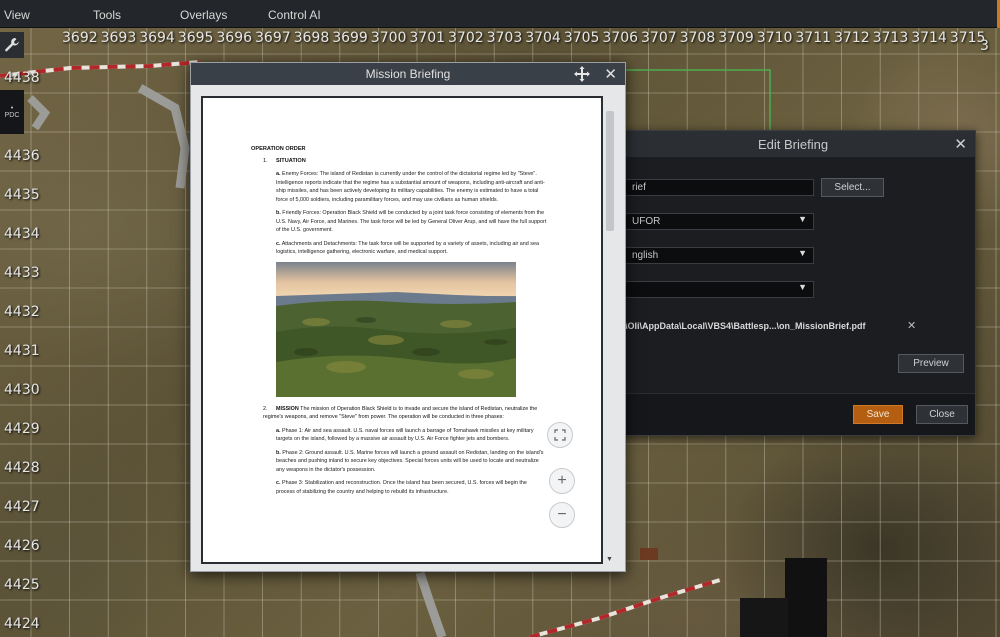 This screenshot has width=1000, height=637. Describe the element at coordinates (22, 585) in the screenshot. I see `map-coord-y: 4425` at that location.